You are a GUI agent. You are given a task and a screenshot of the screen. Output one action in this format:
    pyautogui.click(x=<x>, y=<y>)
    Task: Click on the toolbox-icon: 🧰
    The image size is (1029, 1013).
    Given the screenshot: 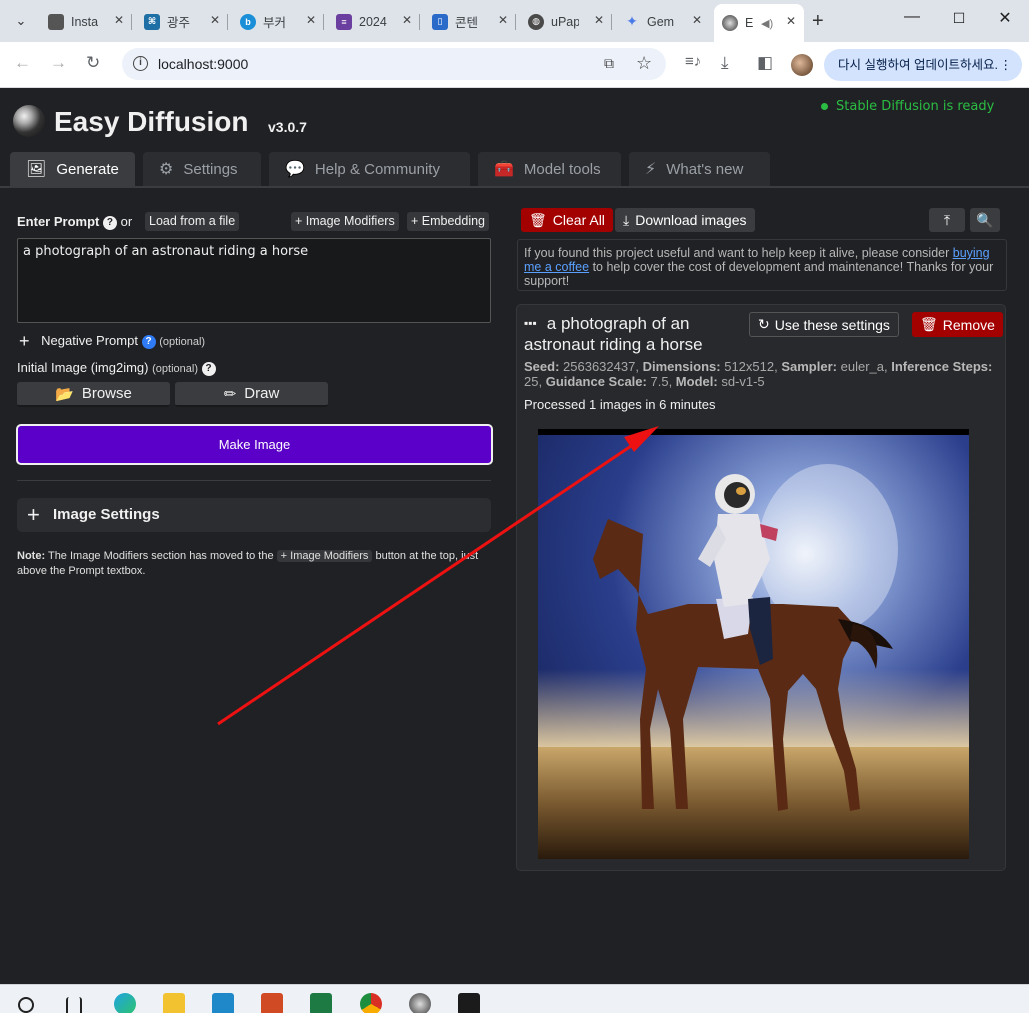 What is the action you would take?
    pyautogui.click(x=504, y=169)
    